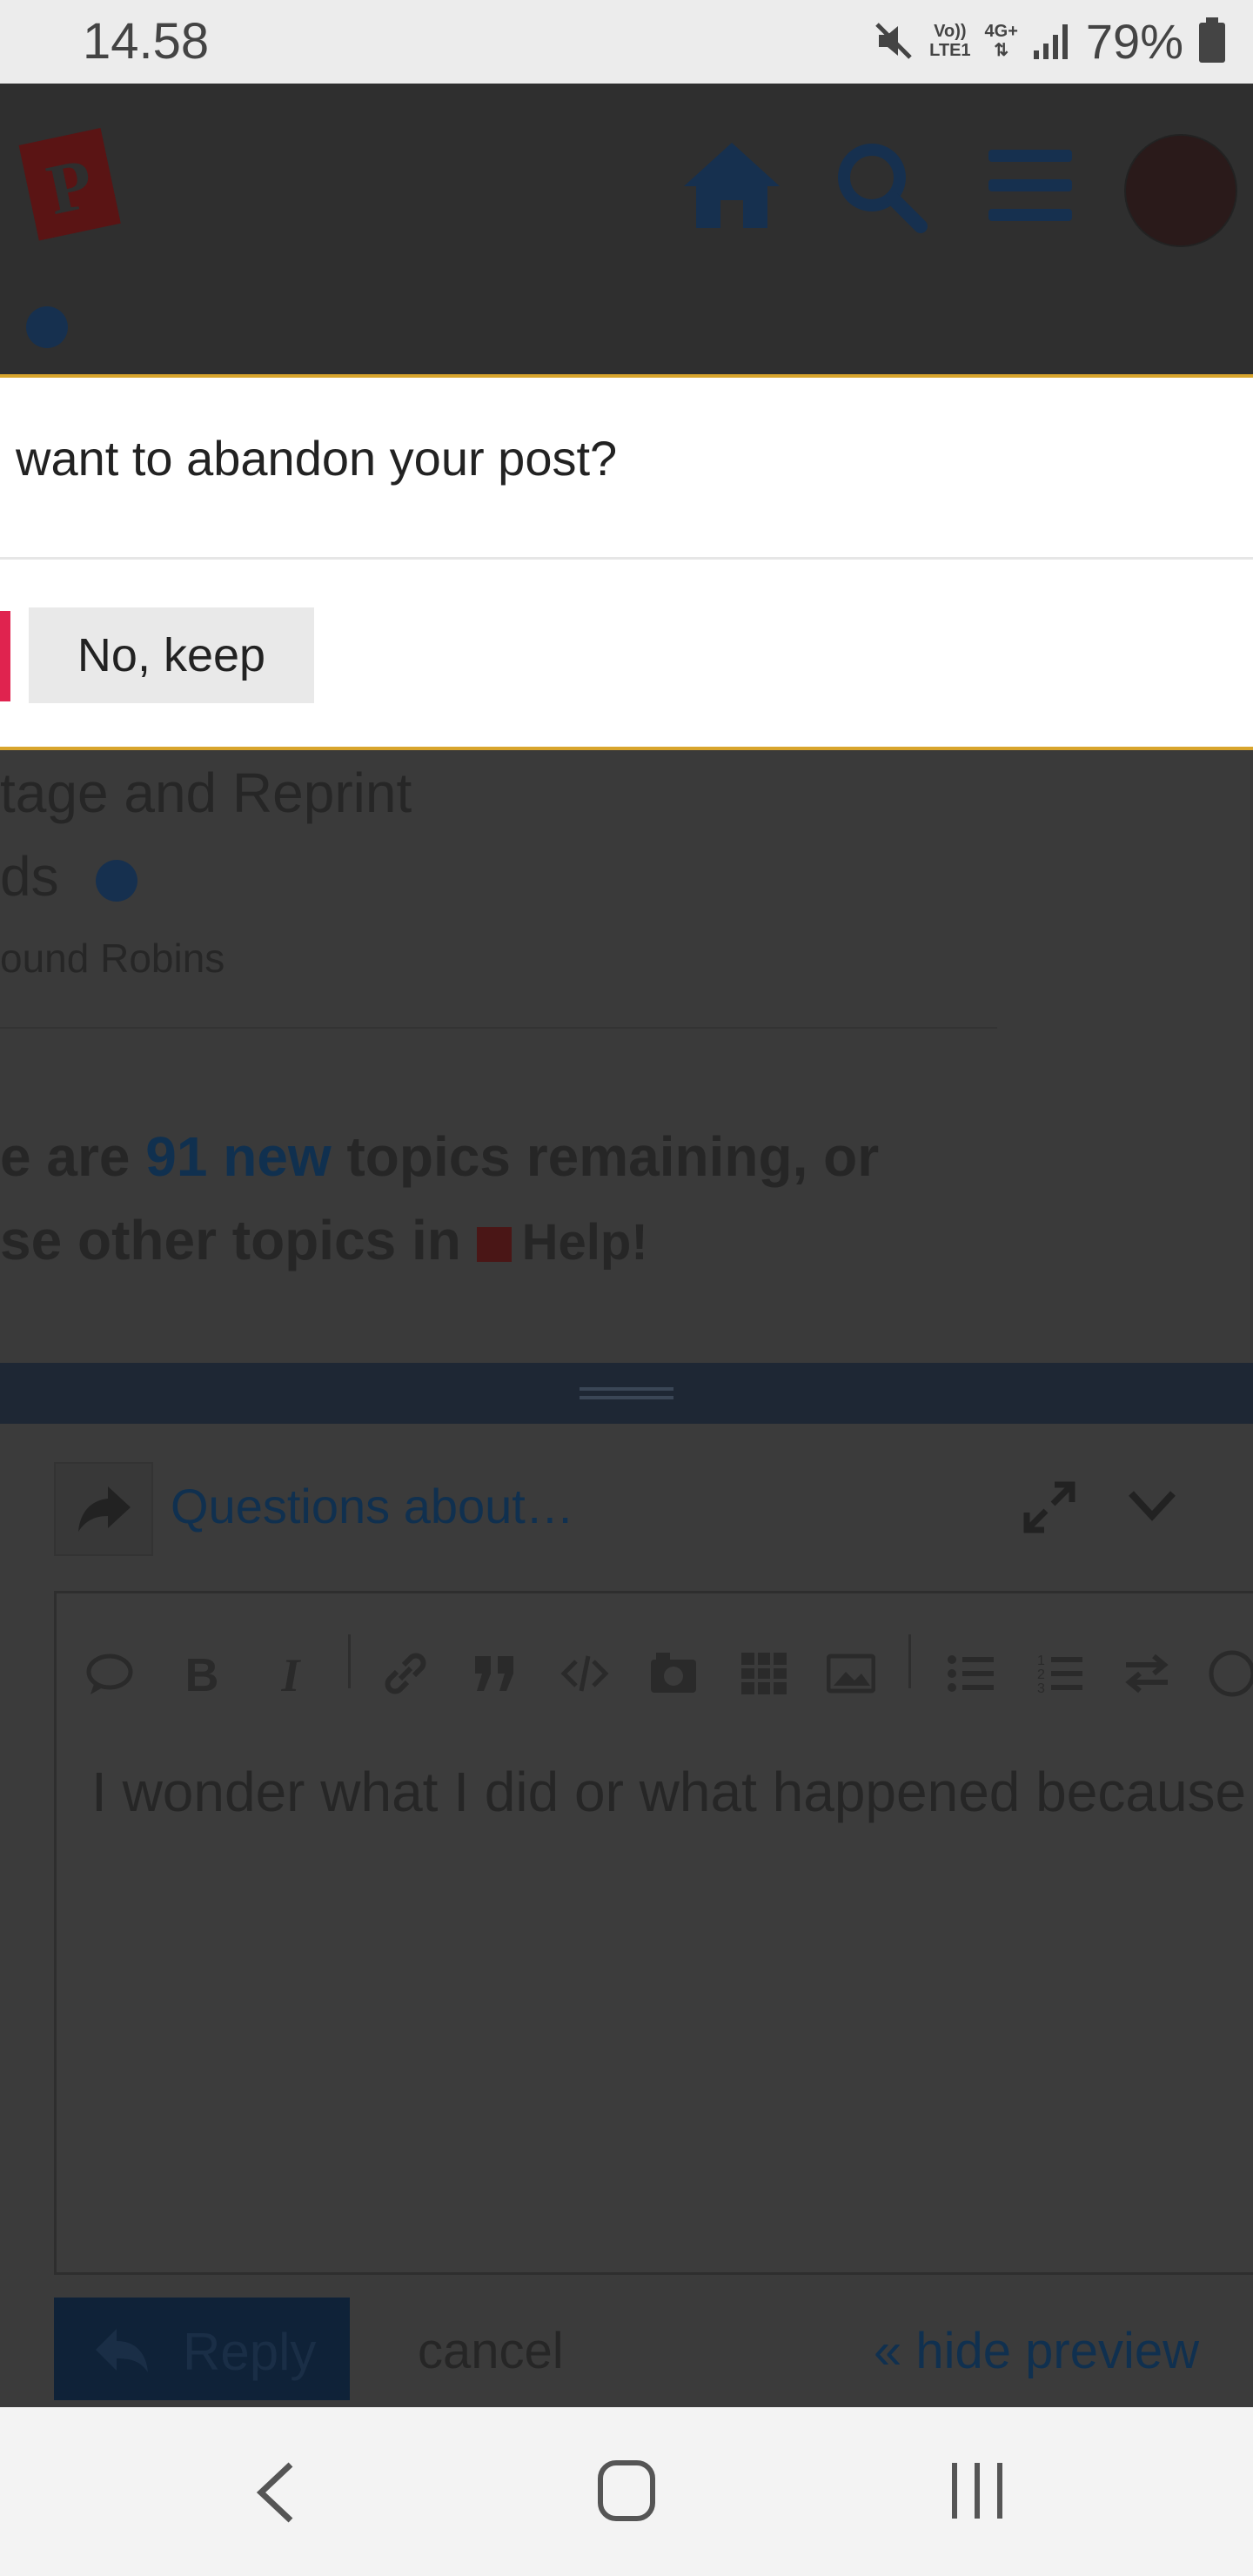  What do you see at coordinates (1059, 1673) in the screenshot?
I see `numbered-list-icon: 123` at bounding box center [1059, 1673].